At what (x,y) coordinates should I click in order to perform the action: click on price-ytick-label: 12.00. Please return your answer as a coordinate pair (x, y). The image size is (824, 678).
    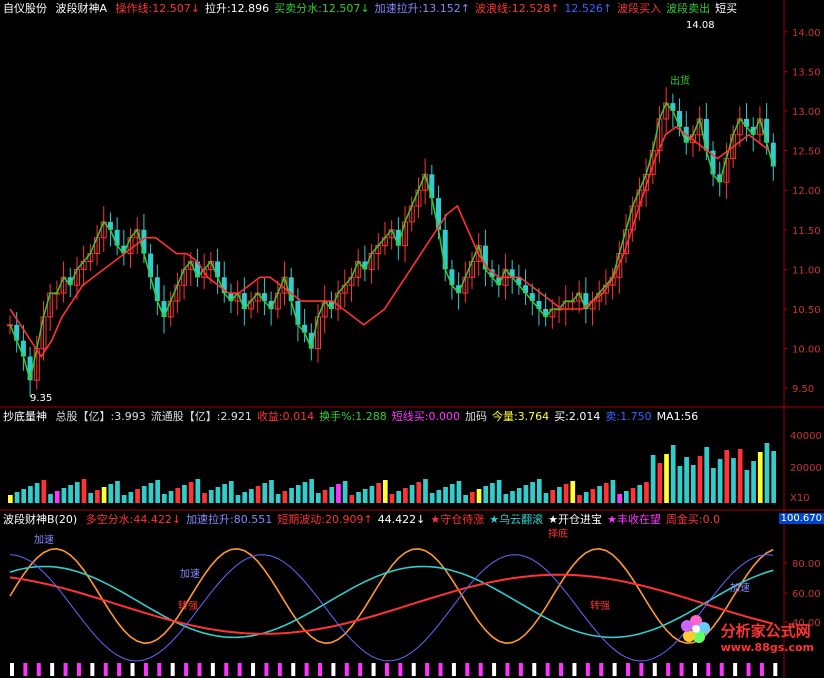
    Looking at the image, I should click on (806, 191).